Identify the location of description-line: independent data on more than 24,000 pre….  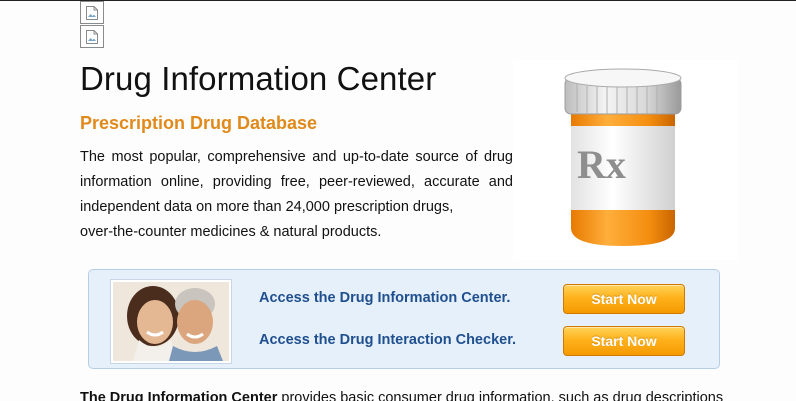
(267, 207).